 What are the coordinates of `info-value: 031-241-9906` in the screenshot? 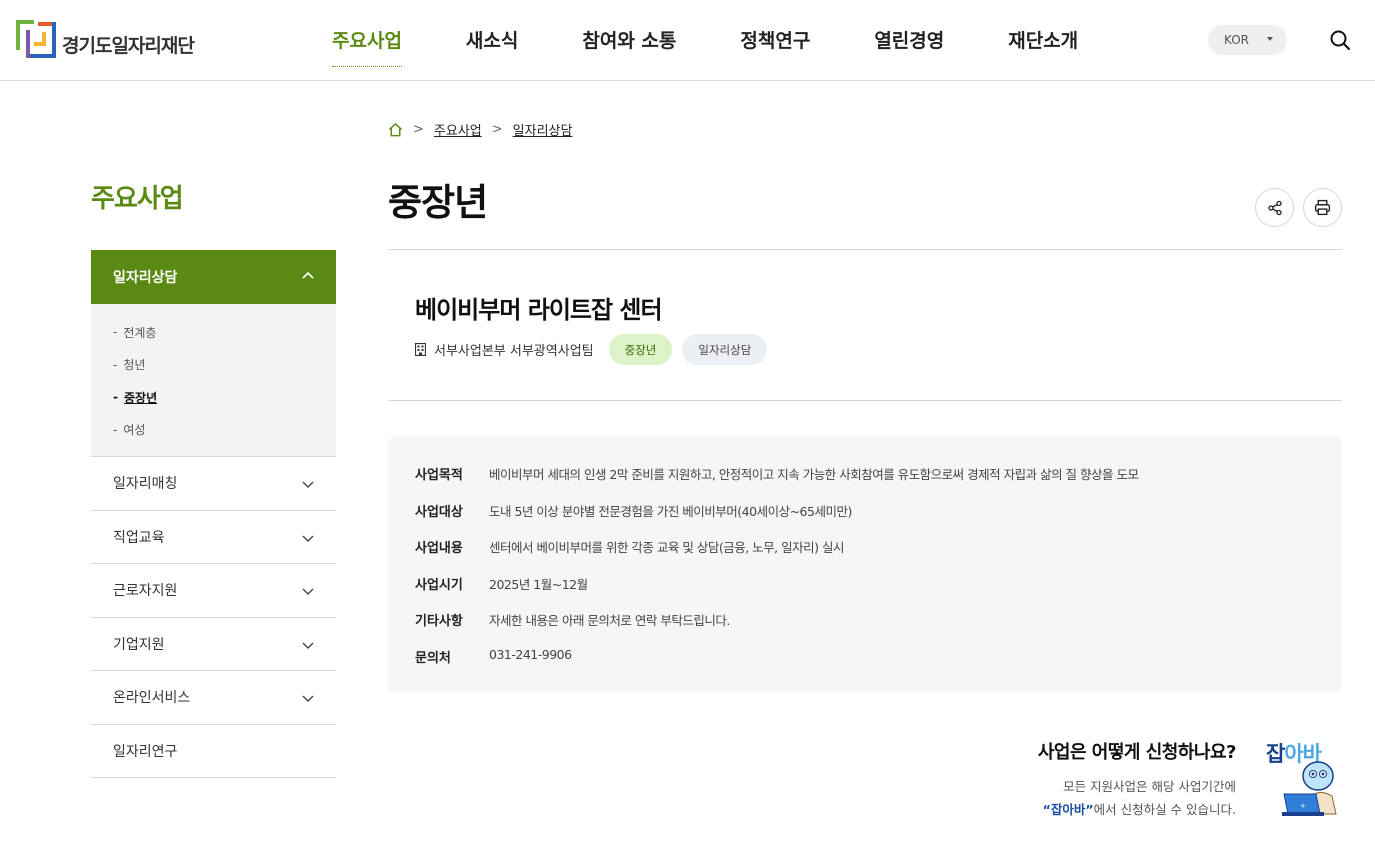 It's located at (530, 654).